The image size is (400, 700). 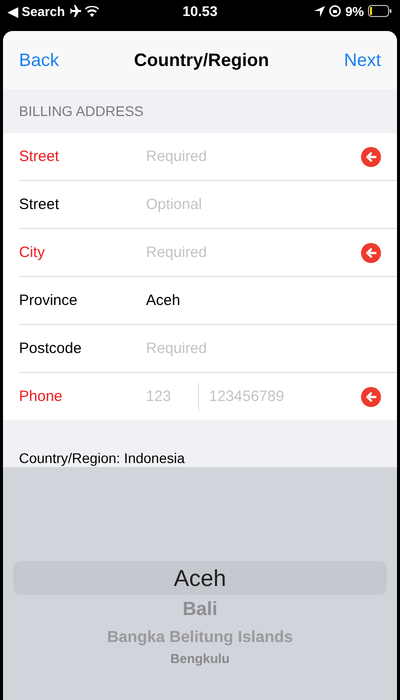 What do you see at coordinates (32, 252) in the screenshot?
I see `field-label: City` at bounding box center [32, 252].